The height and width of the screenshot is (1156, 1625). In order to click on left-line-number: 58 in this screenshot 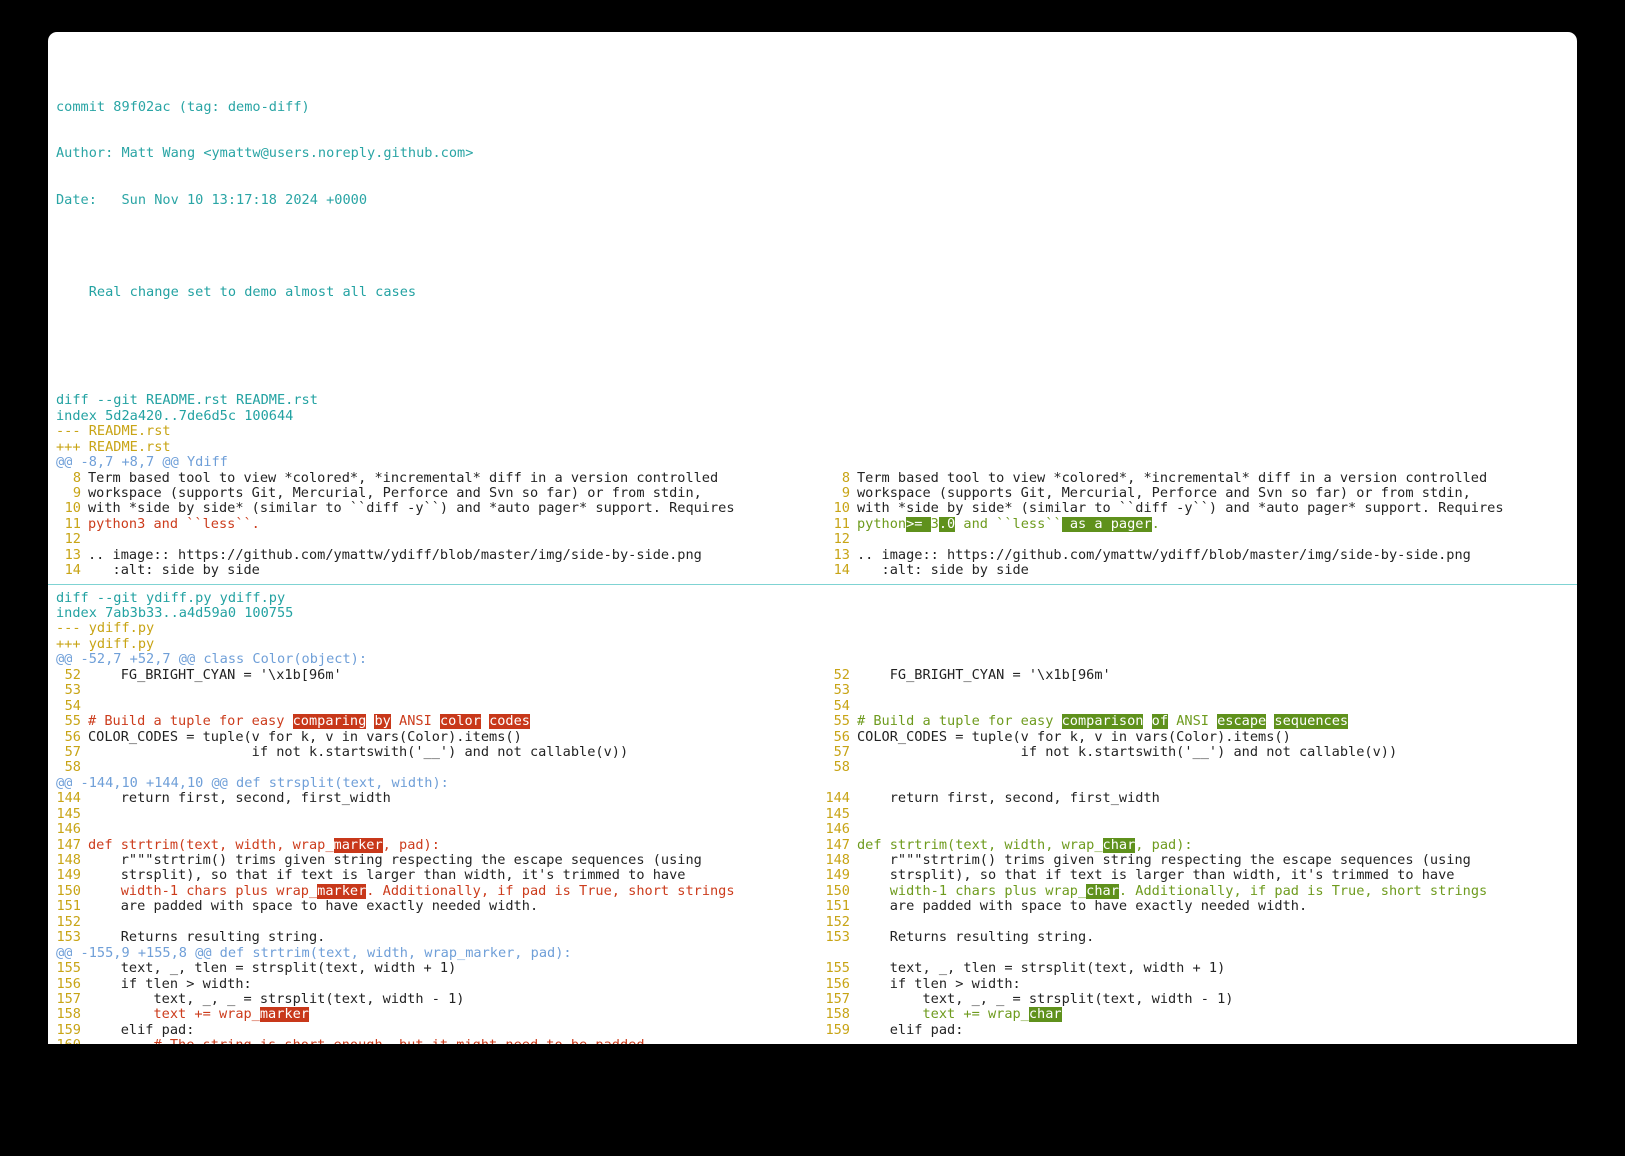, I will do `click(72, 768)`.